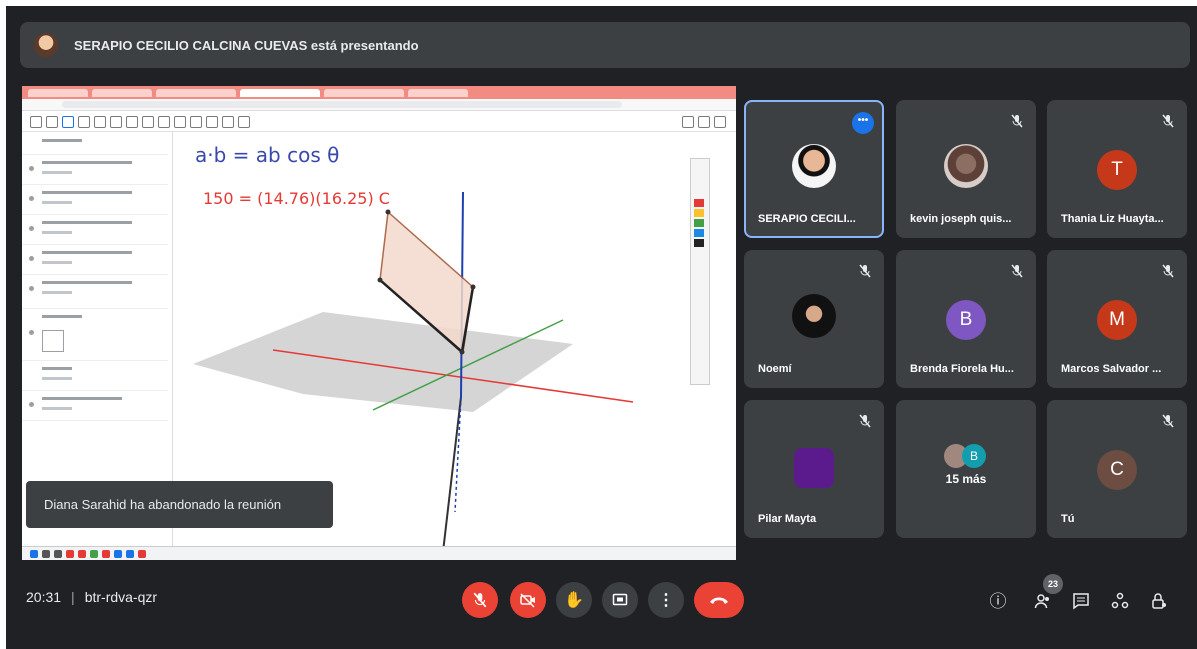 The image size is (1197, 649). I want to click on more-vert-icon: ⋮, so click(666, 600).